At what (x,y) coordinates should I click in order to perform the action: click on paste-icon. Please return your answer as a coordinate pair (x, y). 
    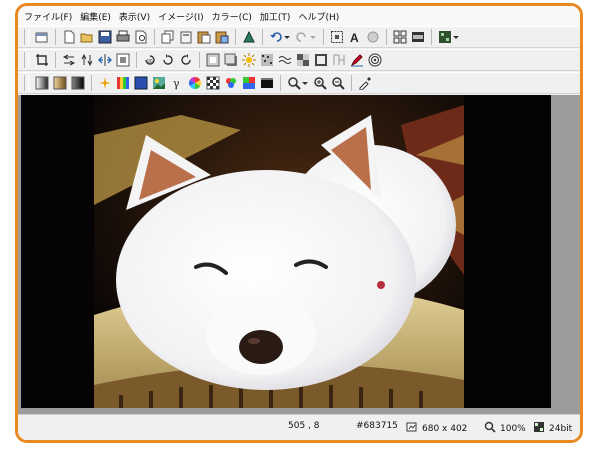
    Looking at the image, I should click on (204, 37).